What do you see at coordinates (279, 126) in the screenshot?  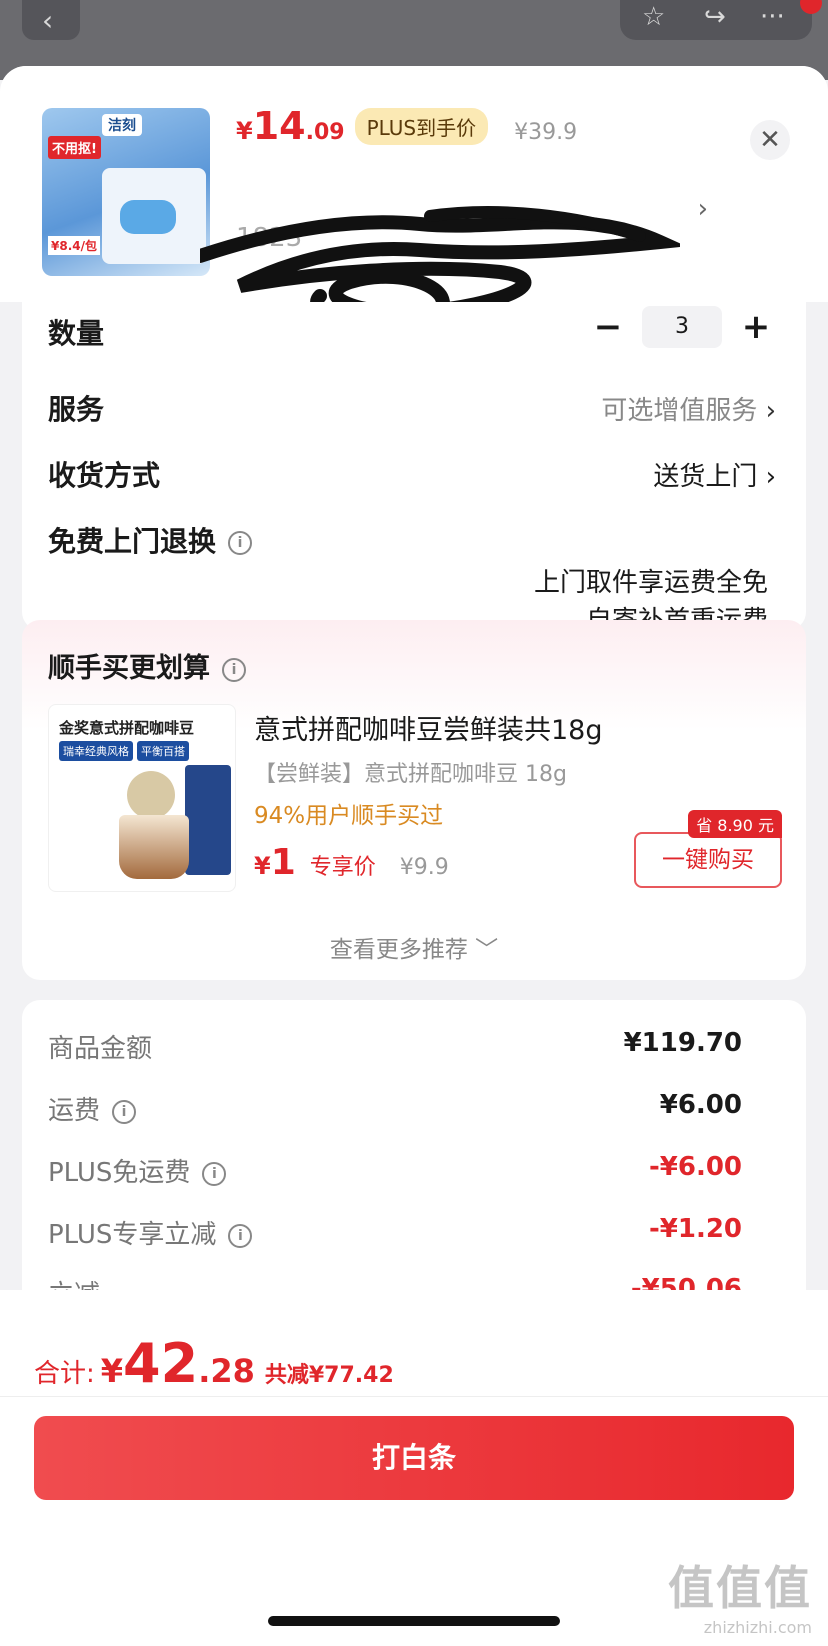 I see `price-integer: 14` at bounding box center [279, 126].